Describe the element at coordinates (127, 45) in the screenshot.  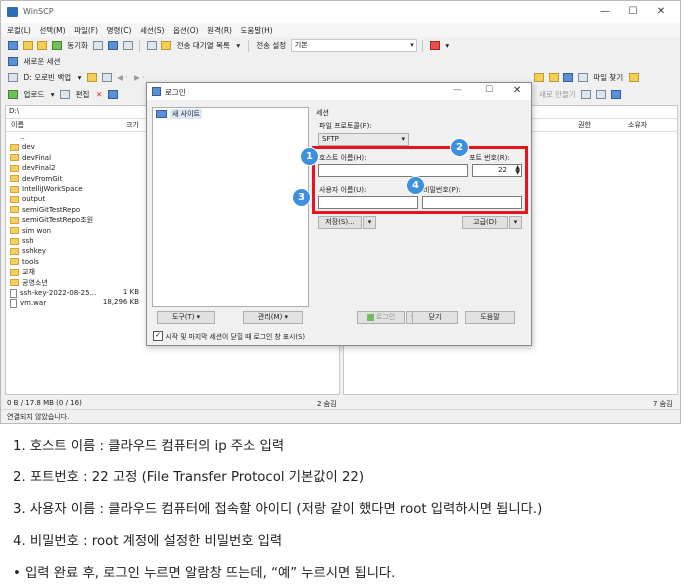
I see `compare-icon` at that location.